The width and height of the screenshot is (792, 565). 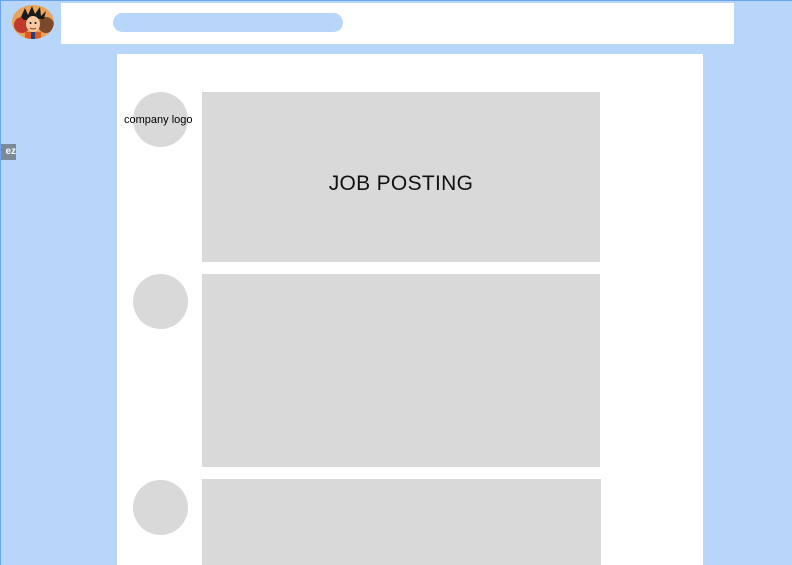 I want to click on user-avatar, so click(x=33, y=22).